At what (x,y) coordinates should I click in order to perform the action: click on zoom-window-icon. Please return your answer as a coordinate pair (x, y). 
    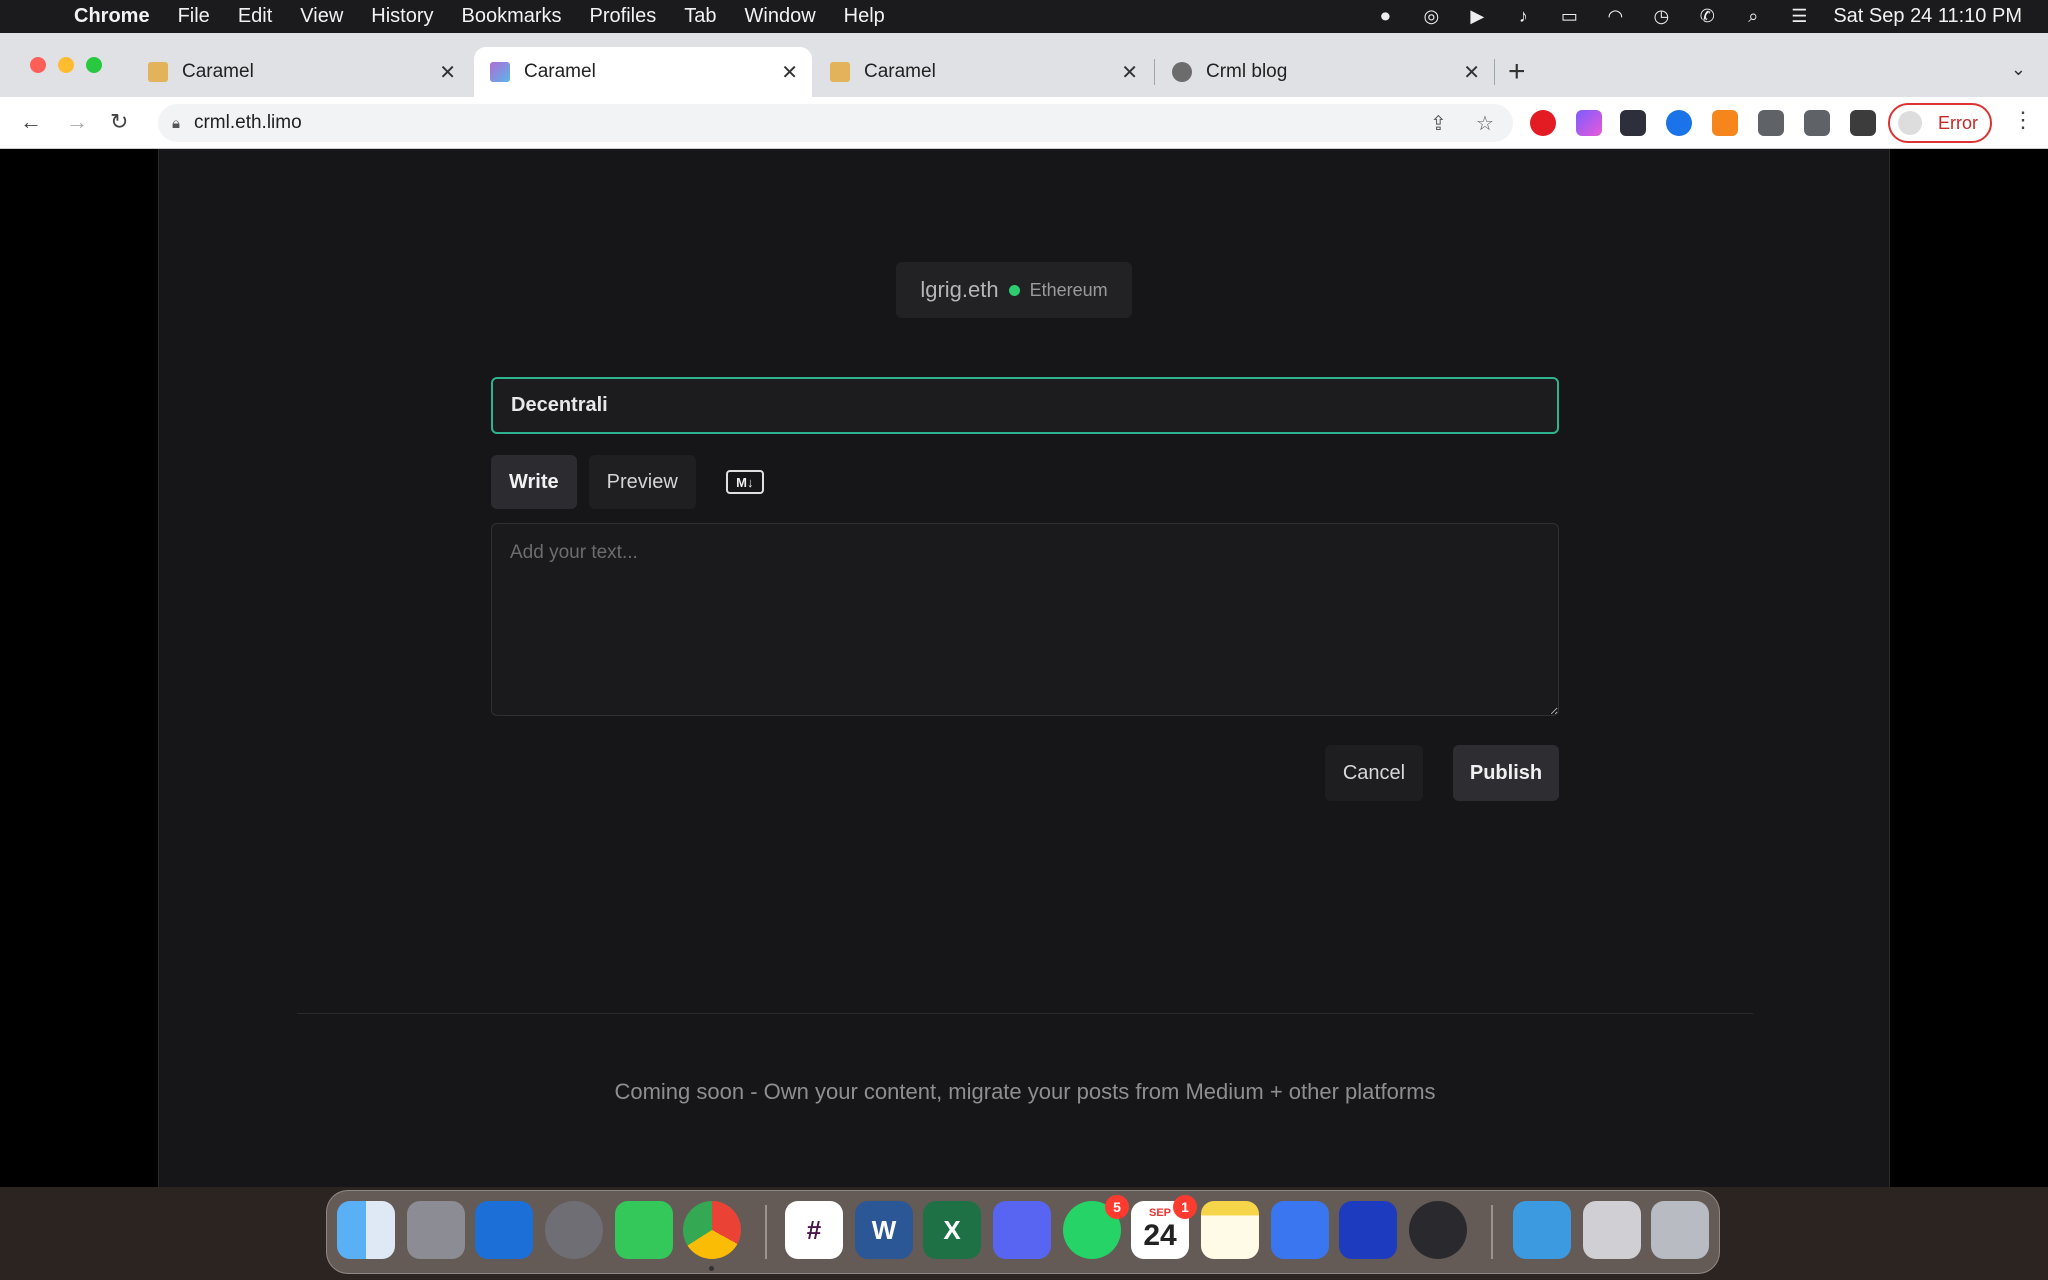
    Looking at the image, I should click on (94, 65).